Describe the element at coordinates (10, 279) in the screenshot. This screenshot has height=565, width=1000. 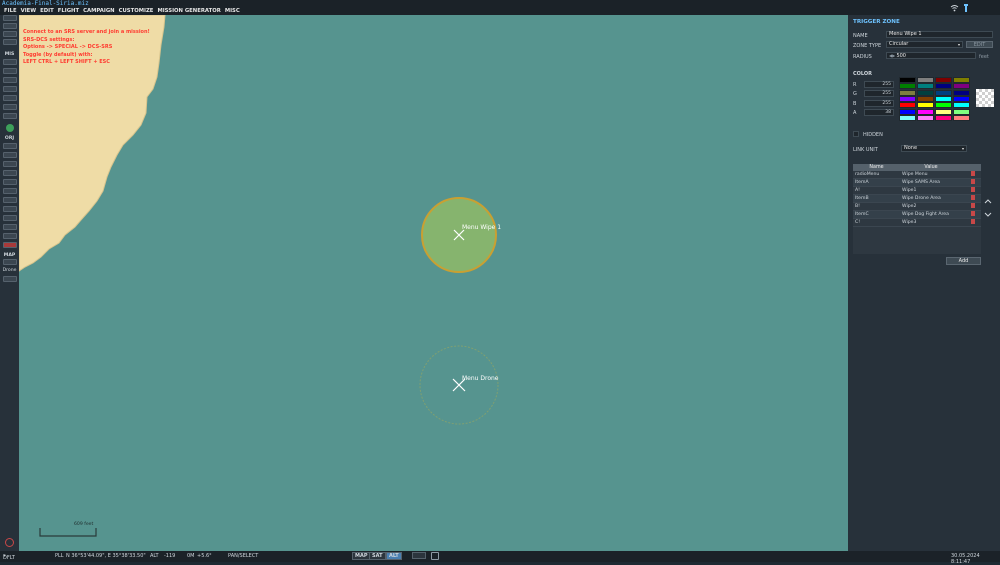
I see `tool-map-extra` at that location.